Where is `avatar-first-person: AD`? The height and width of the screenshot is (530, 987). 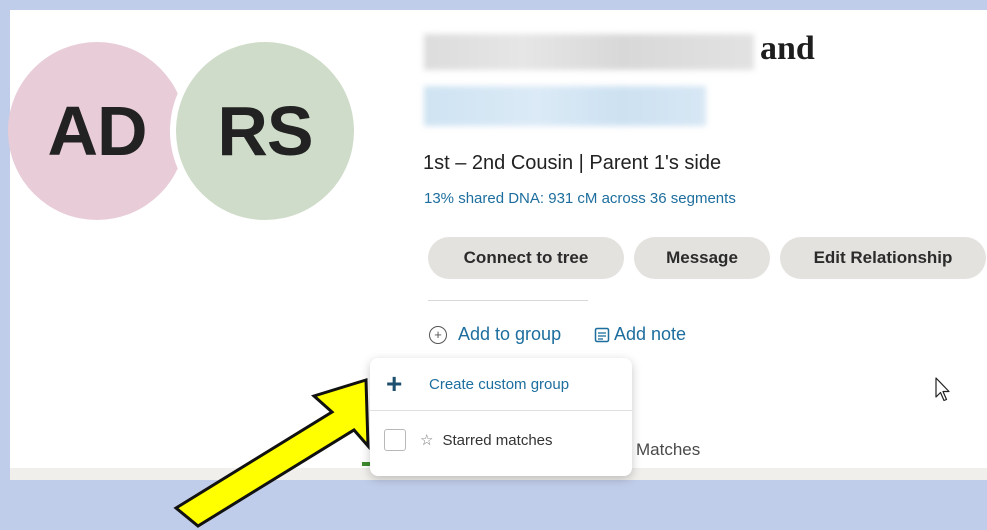 avatar-first-person: AD is located at coordinates (97, 131).